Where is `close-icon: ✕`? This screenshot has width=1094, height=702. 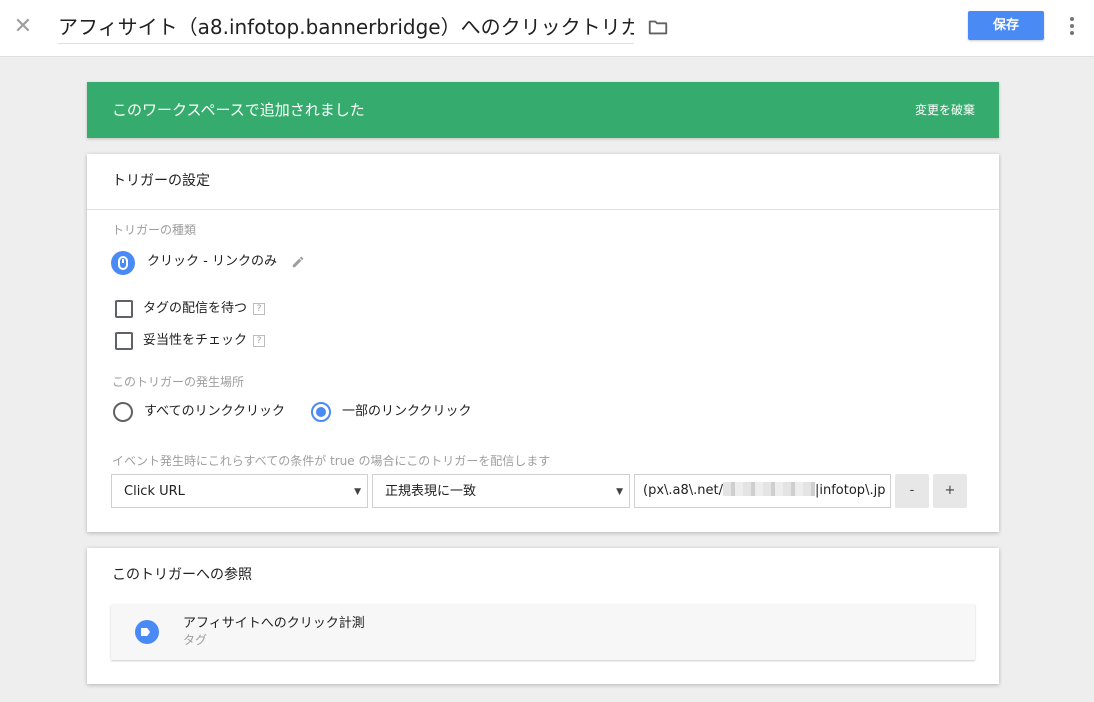
close-icon: ✕ is located at coordinates (23, 27).